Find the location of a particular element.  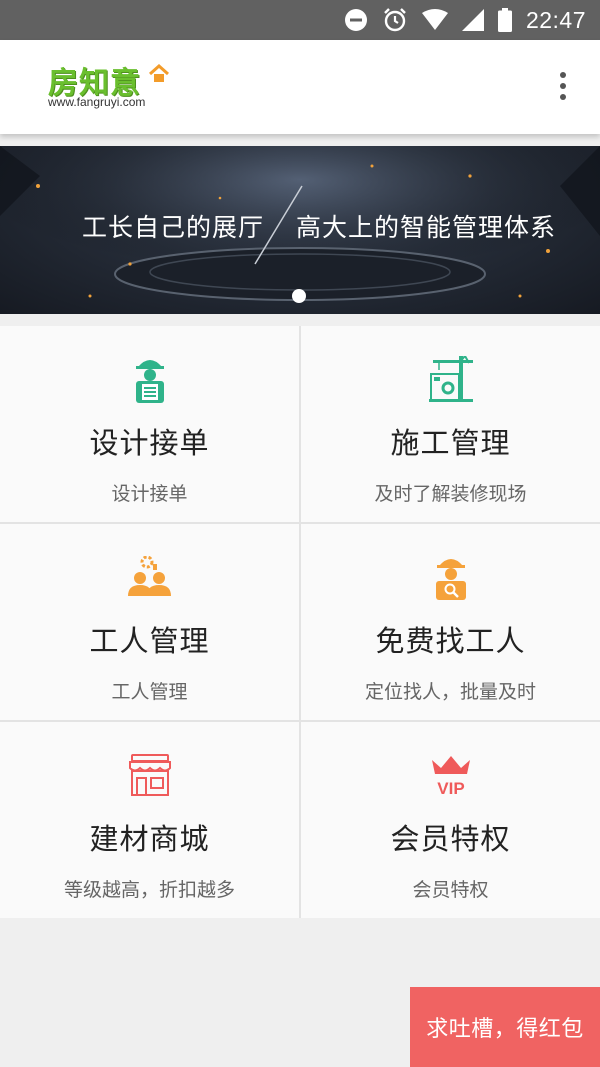

tile-materials-store: 建材商城 等级越高，折扣越多 is located at coordinates (149, 820).